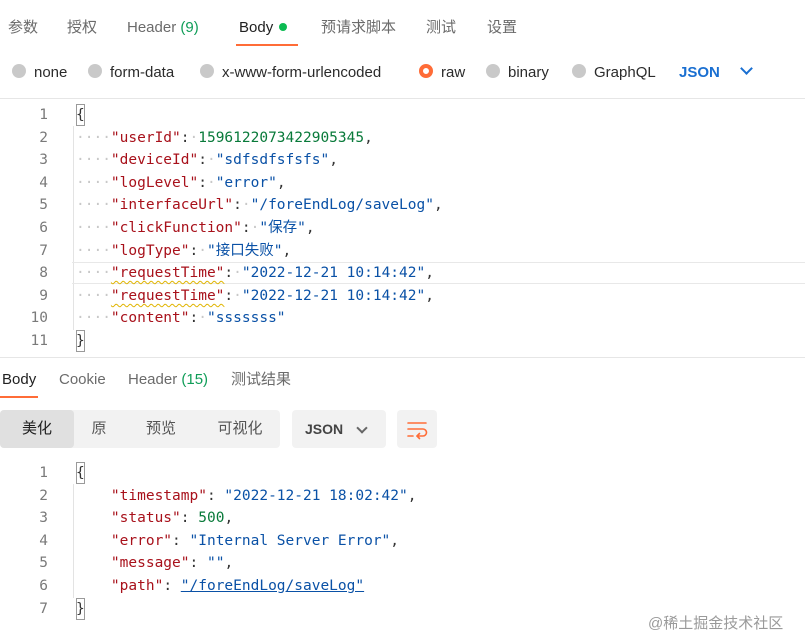  Describe the element at coordinates (517, 73) in the screenshot. I see `radio-binary: binary` at that location.